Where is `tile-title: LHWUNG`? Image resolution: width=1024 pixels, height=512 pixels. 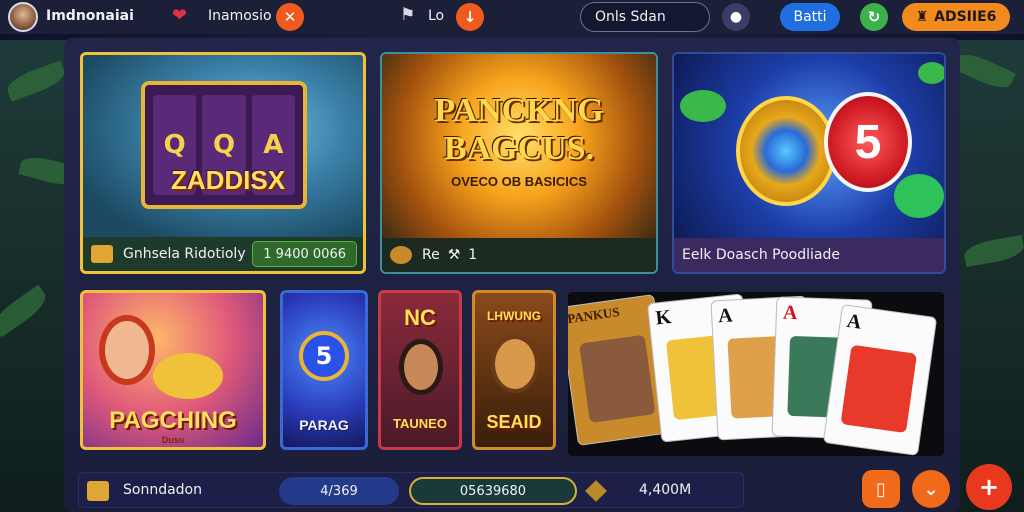
tile-title: LHWUNG is located at coordinates (514, 316).